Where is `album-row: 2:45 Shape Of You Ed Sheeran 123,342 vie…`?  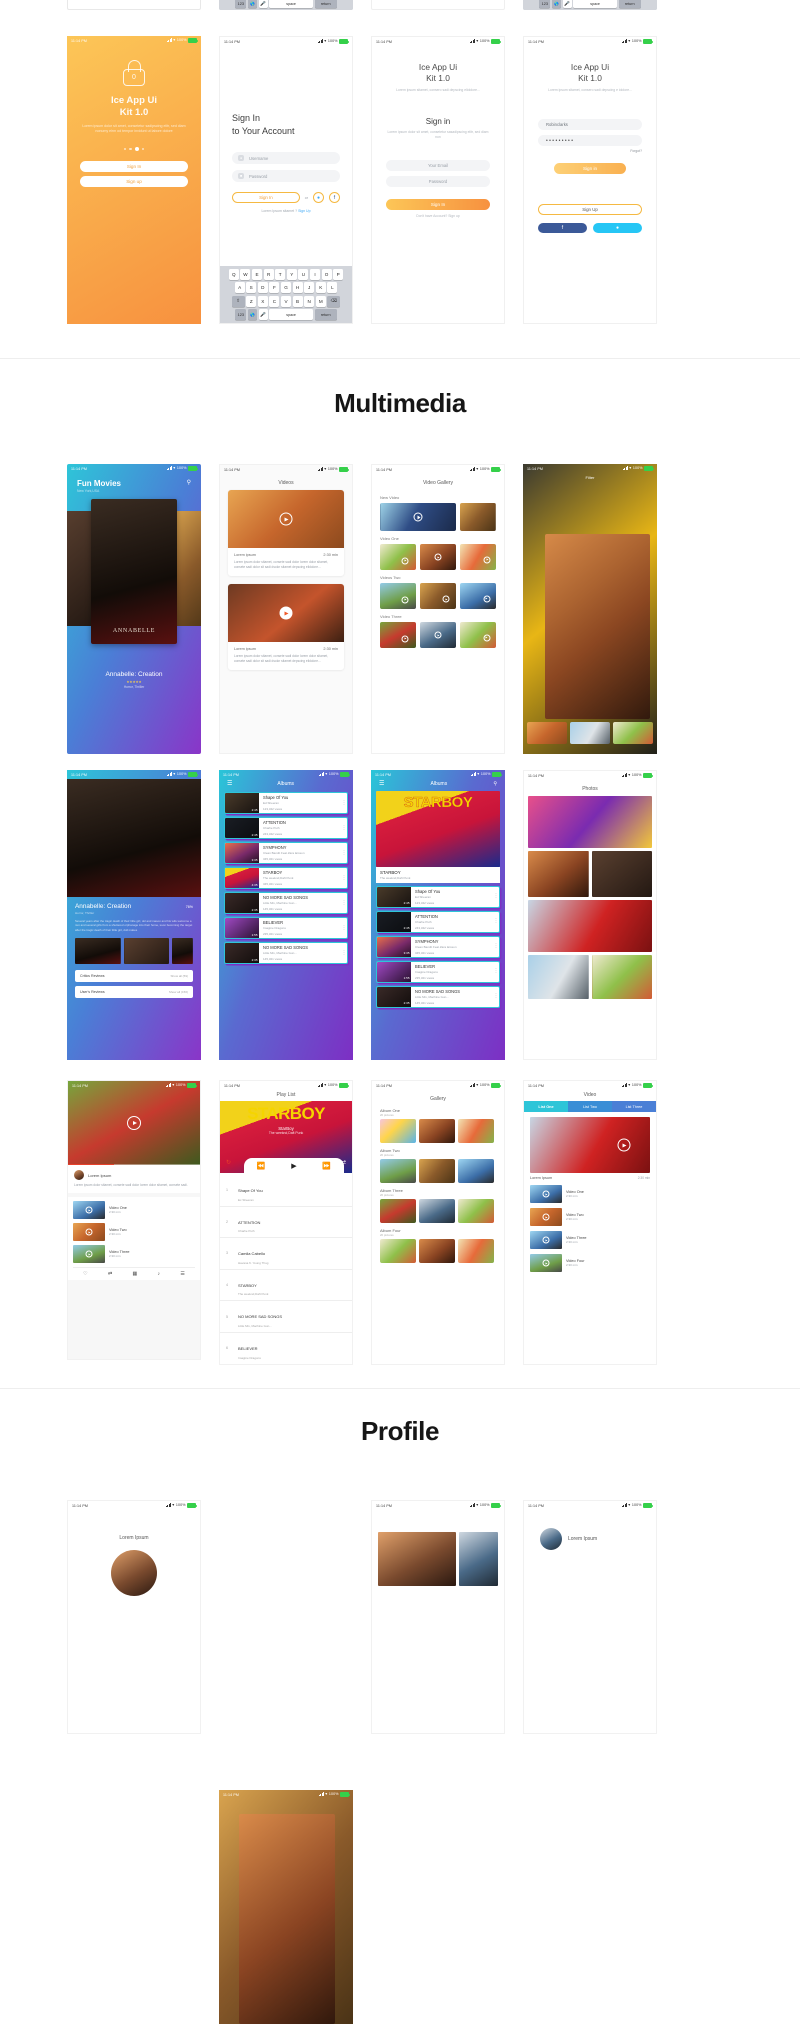 album-row: 2:45 Shape Of You Ed Sheeran 123,342 vie… is located at coordinates (438, 897).